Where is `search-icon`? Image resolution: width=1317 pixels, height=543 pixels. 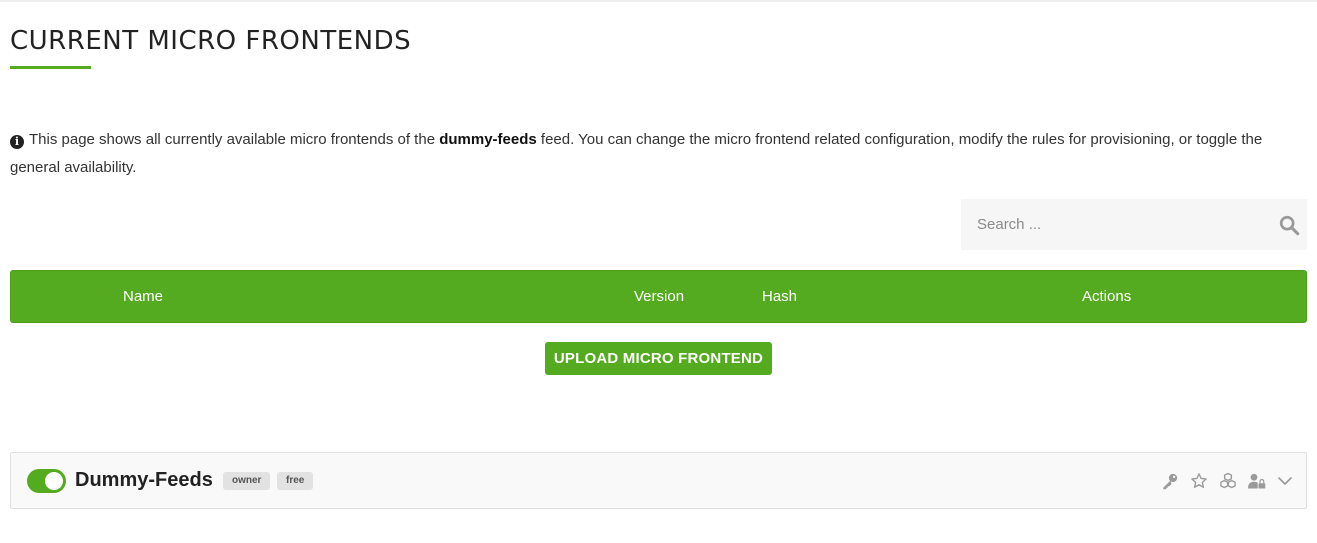 search-icon is located at coordinates (1289, 225).